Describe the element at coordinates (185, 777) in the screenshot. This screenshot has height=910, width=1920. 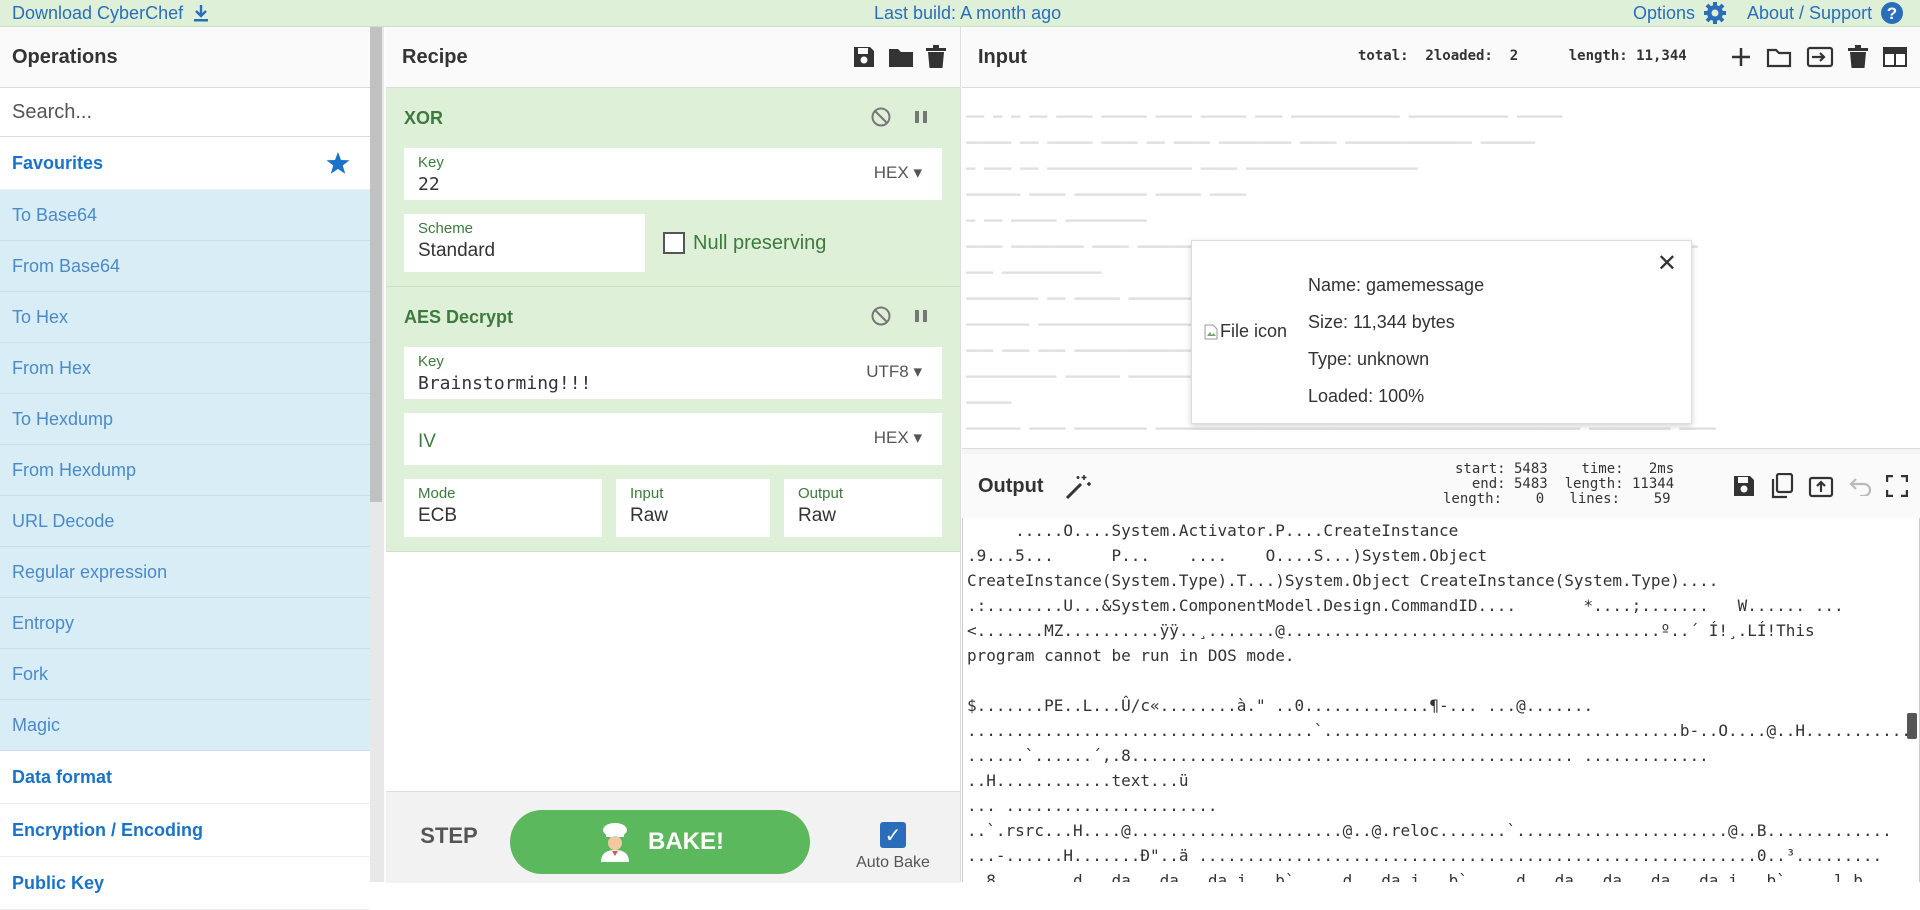
I see `category-data-format: Data format` at that location.